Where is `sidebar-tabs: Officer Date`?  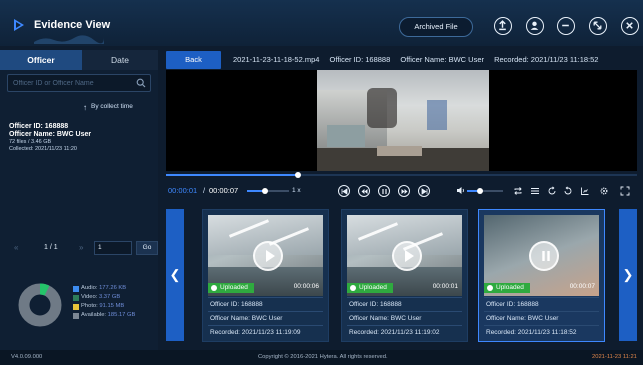
sidebar-tabs: Officer Date is located at coordinates (79, 60).